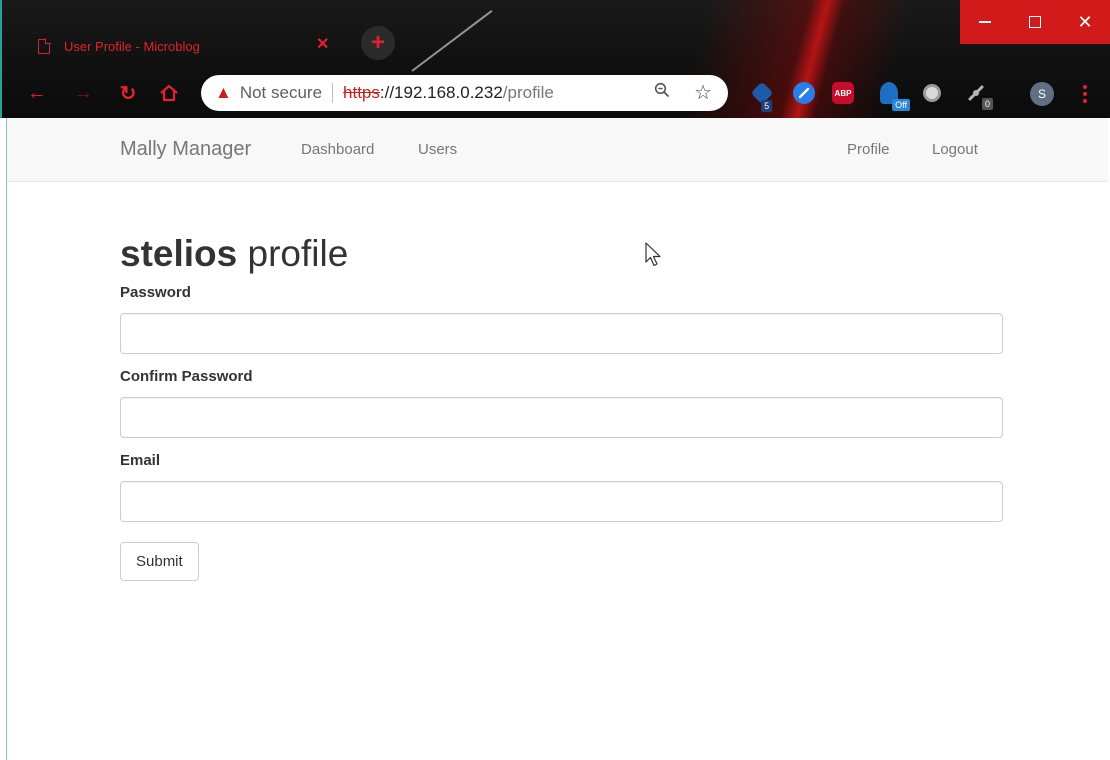 This screenshot has width=1110, height=760. What do you see at coordinates (653, 254) in the screenshot?
I see `mouse-cursor-icon` at bounding box center [653, 254].